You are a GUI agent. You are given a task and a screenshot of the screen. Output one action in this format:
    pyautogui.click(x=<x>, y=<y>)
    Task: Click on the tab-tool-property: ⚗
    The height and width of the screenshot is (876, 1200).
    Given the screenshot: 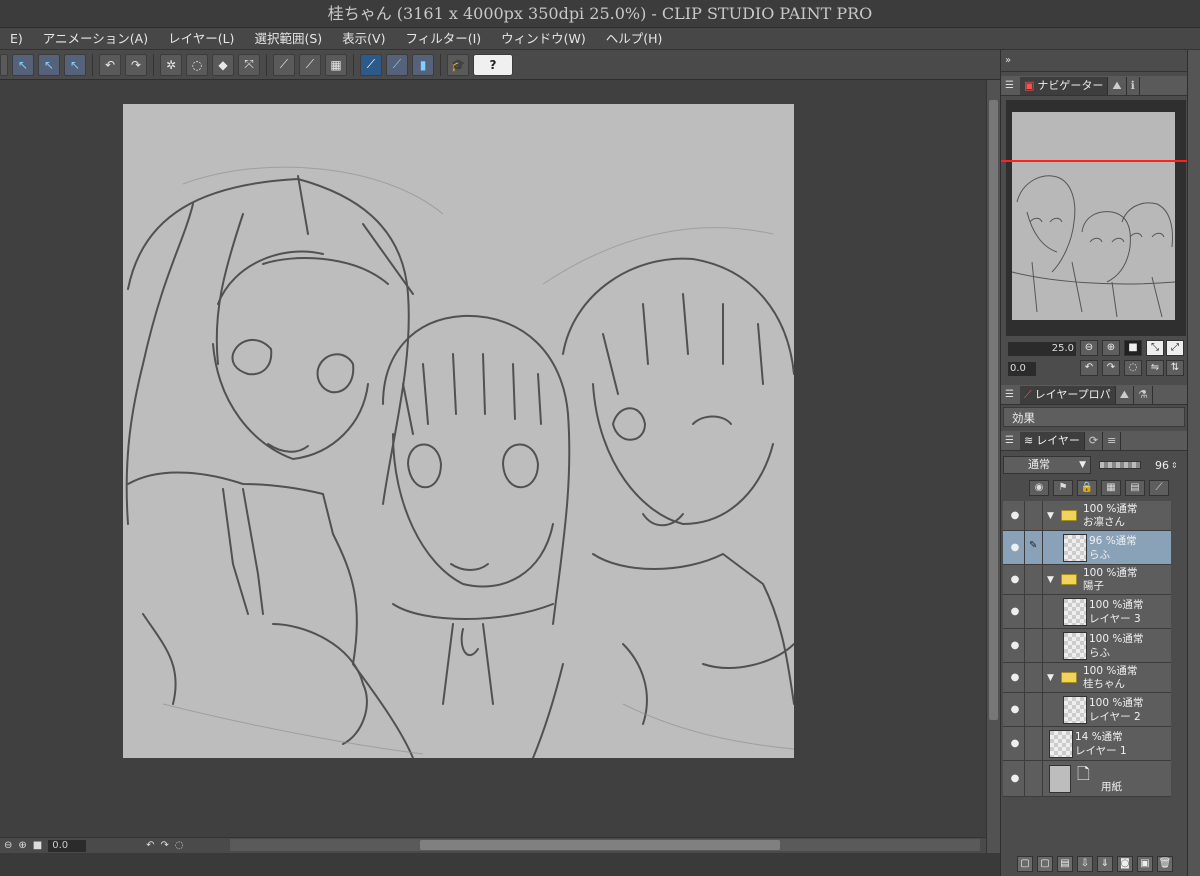 What is the action you would take?
    pyautogui.click(x=1143, y=394)
    